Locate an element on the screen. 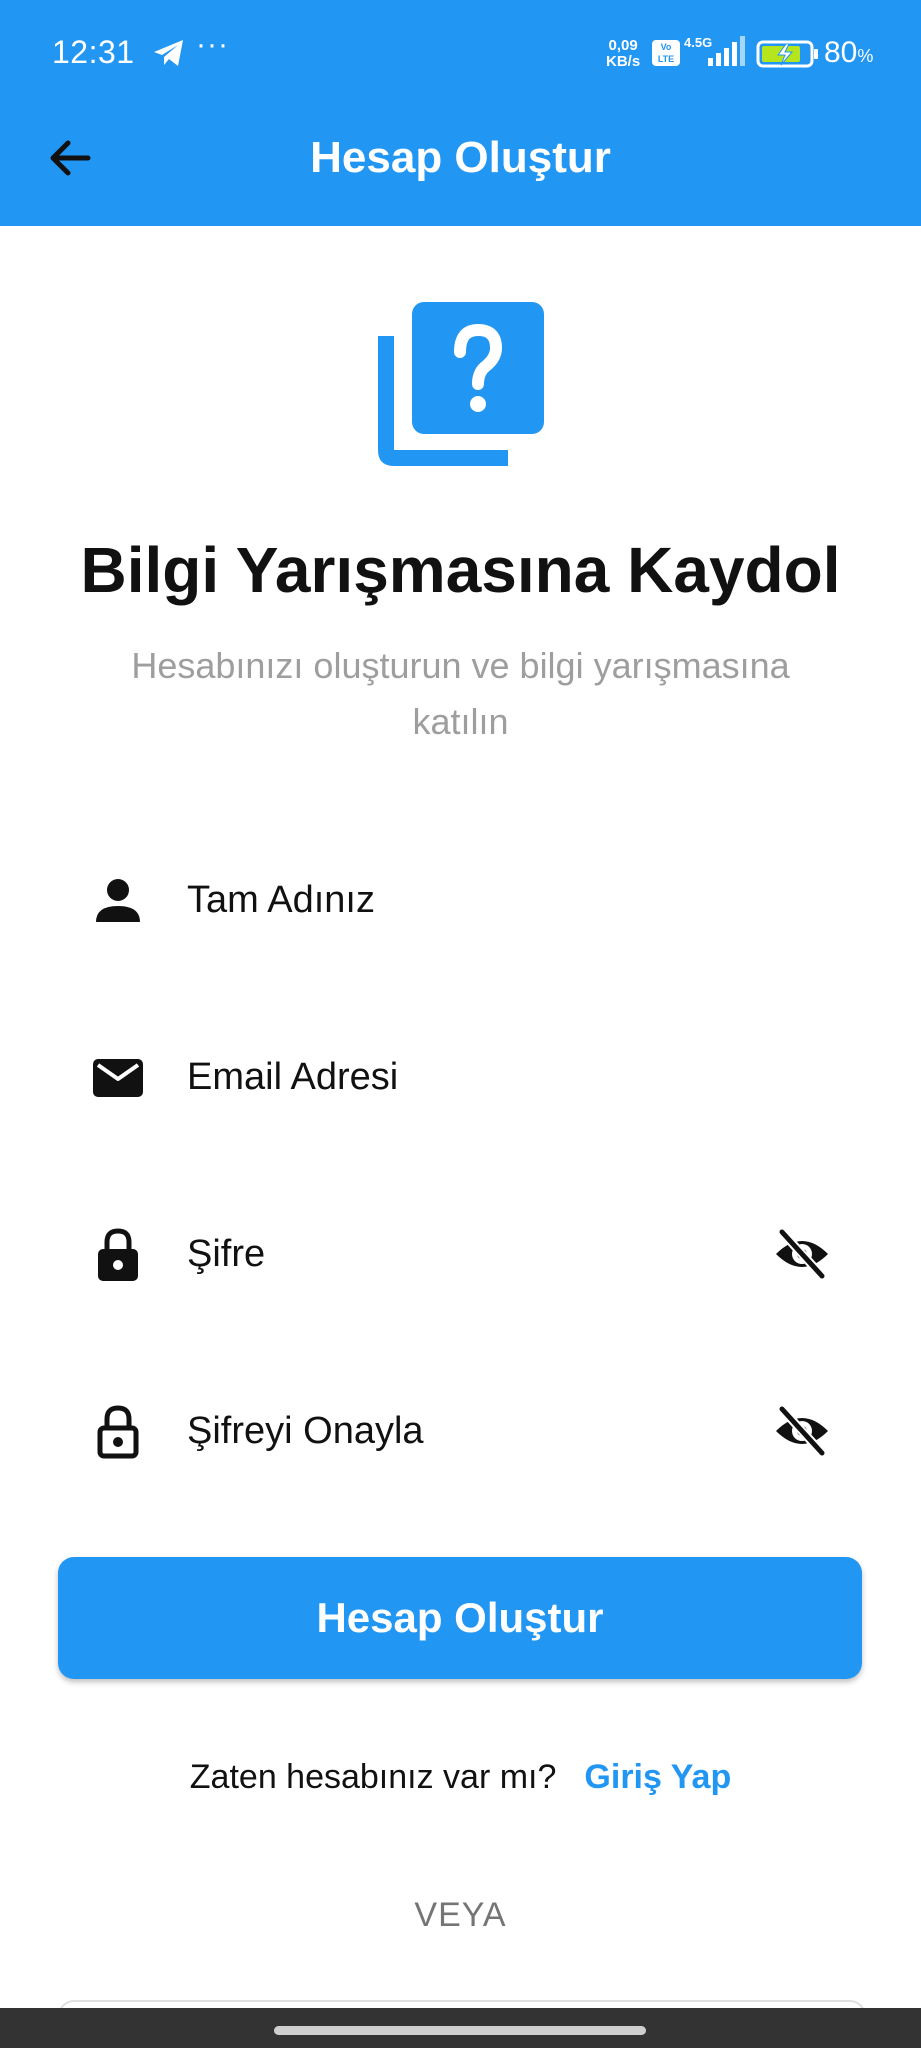 The height and width of the screenshot is (2048, 921). battery-charging-icon is located at coordinates (787, 54).